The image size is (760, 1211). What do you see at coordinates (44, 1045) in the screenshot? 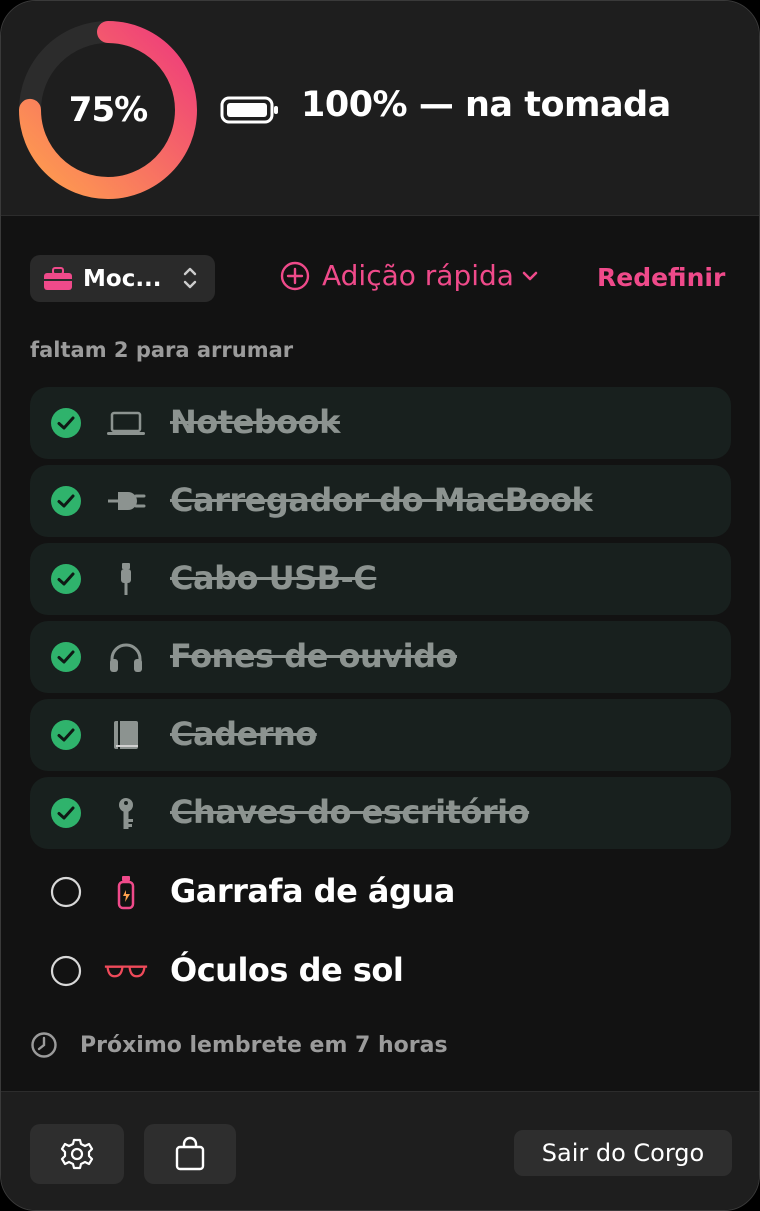
I see `clock-icon` at bounding box center [44, 1045].